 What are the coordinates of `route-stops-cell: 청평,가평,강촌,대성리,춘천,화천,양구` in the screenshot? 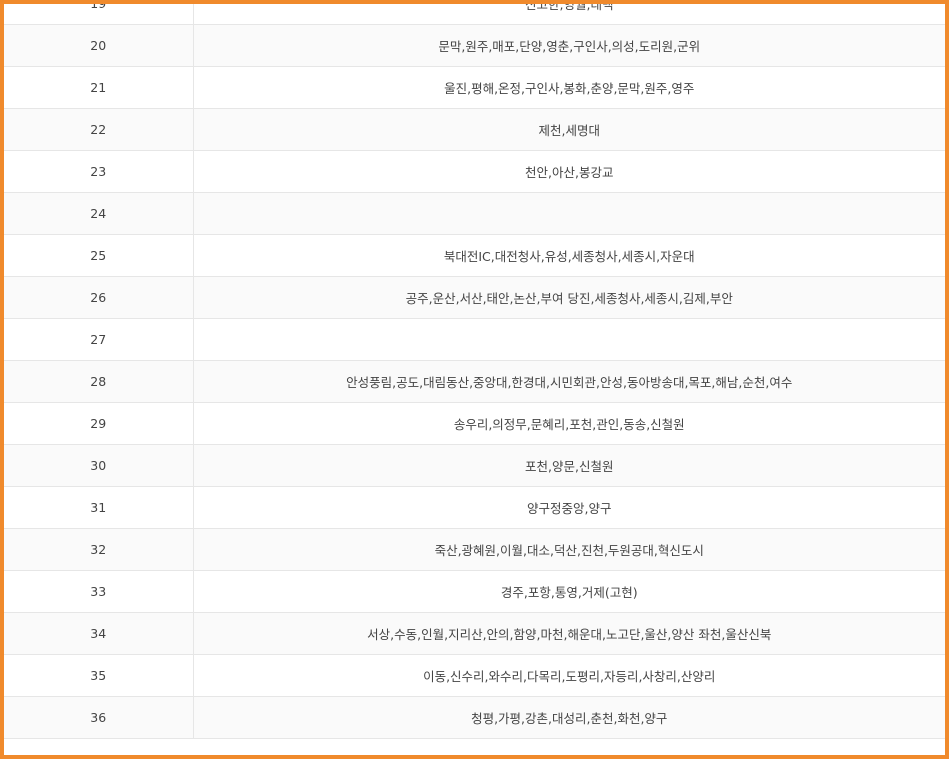 It's located at (569, 717).